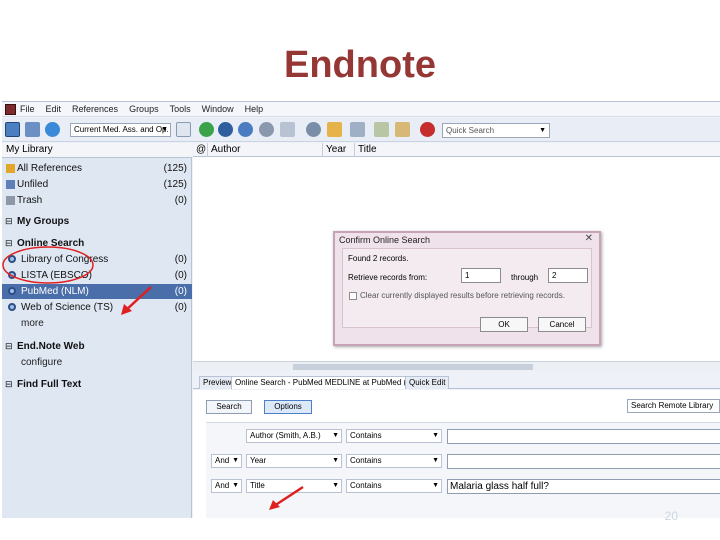 This screenshot has width=720, height=540. Describe the element at coordinates (288, 407) in the screenshot. I see `options-button: Options` at that location.